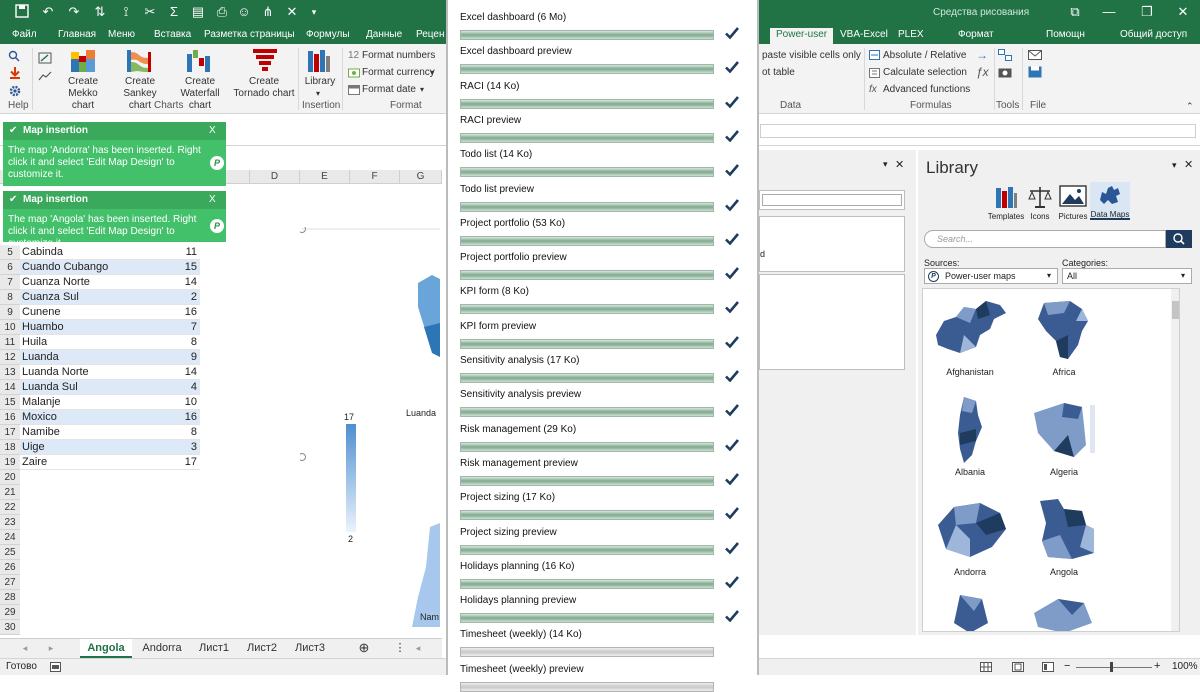 The width and height of the screenshot is (1200, 692). What do you see at coordinates (1049, 275) in the screenshot?
I see `sources-dropdown-icon: ▾` at bounding box center [1049, 275].